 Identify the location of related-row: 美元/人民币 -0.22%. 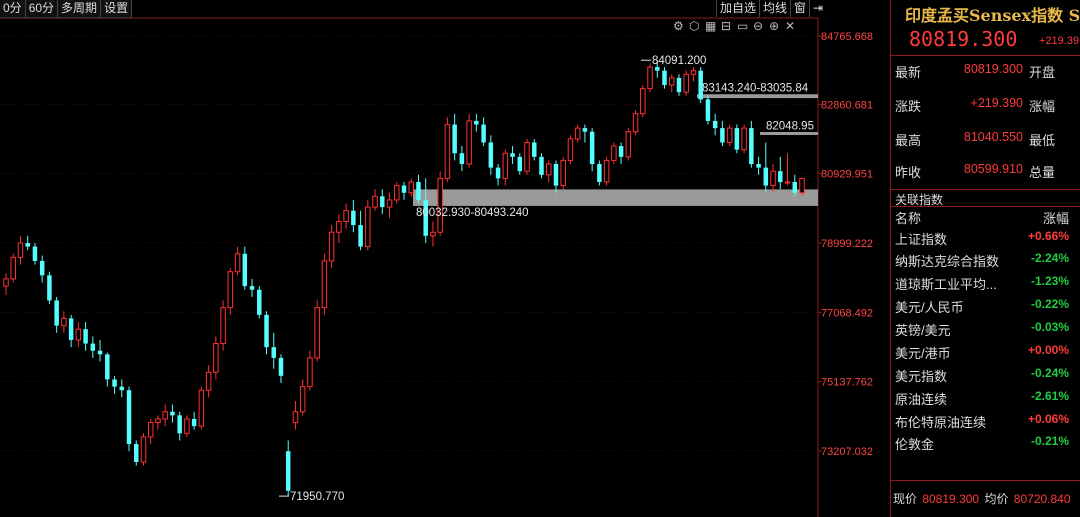
(986, 308).